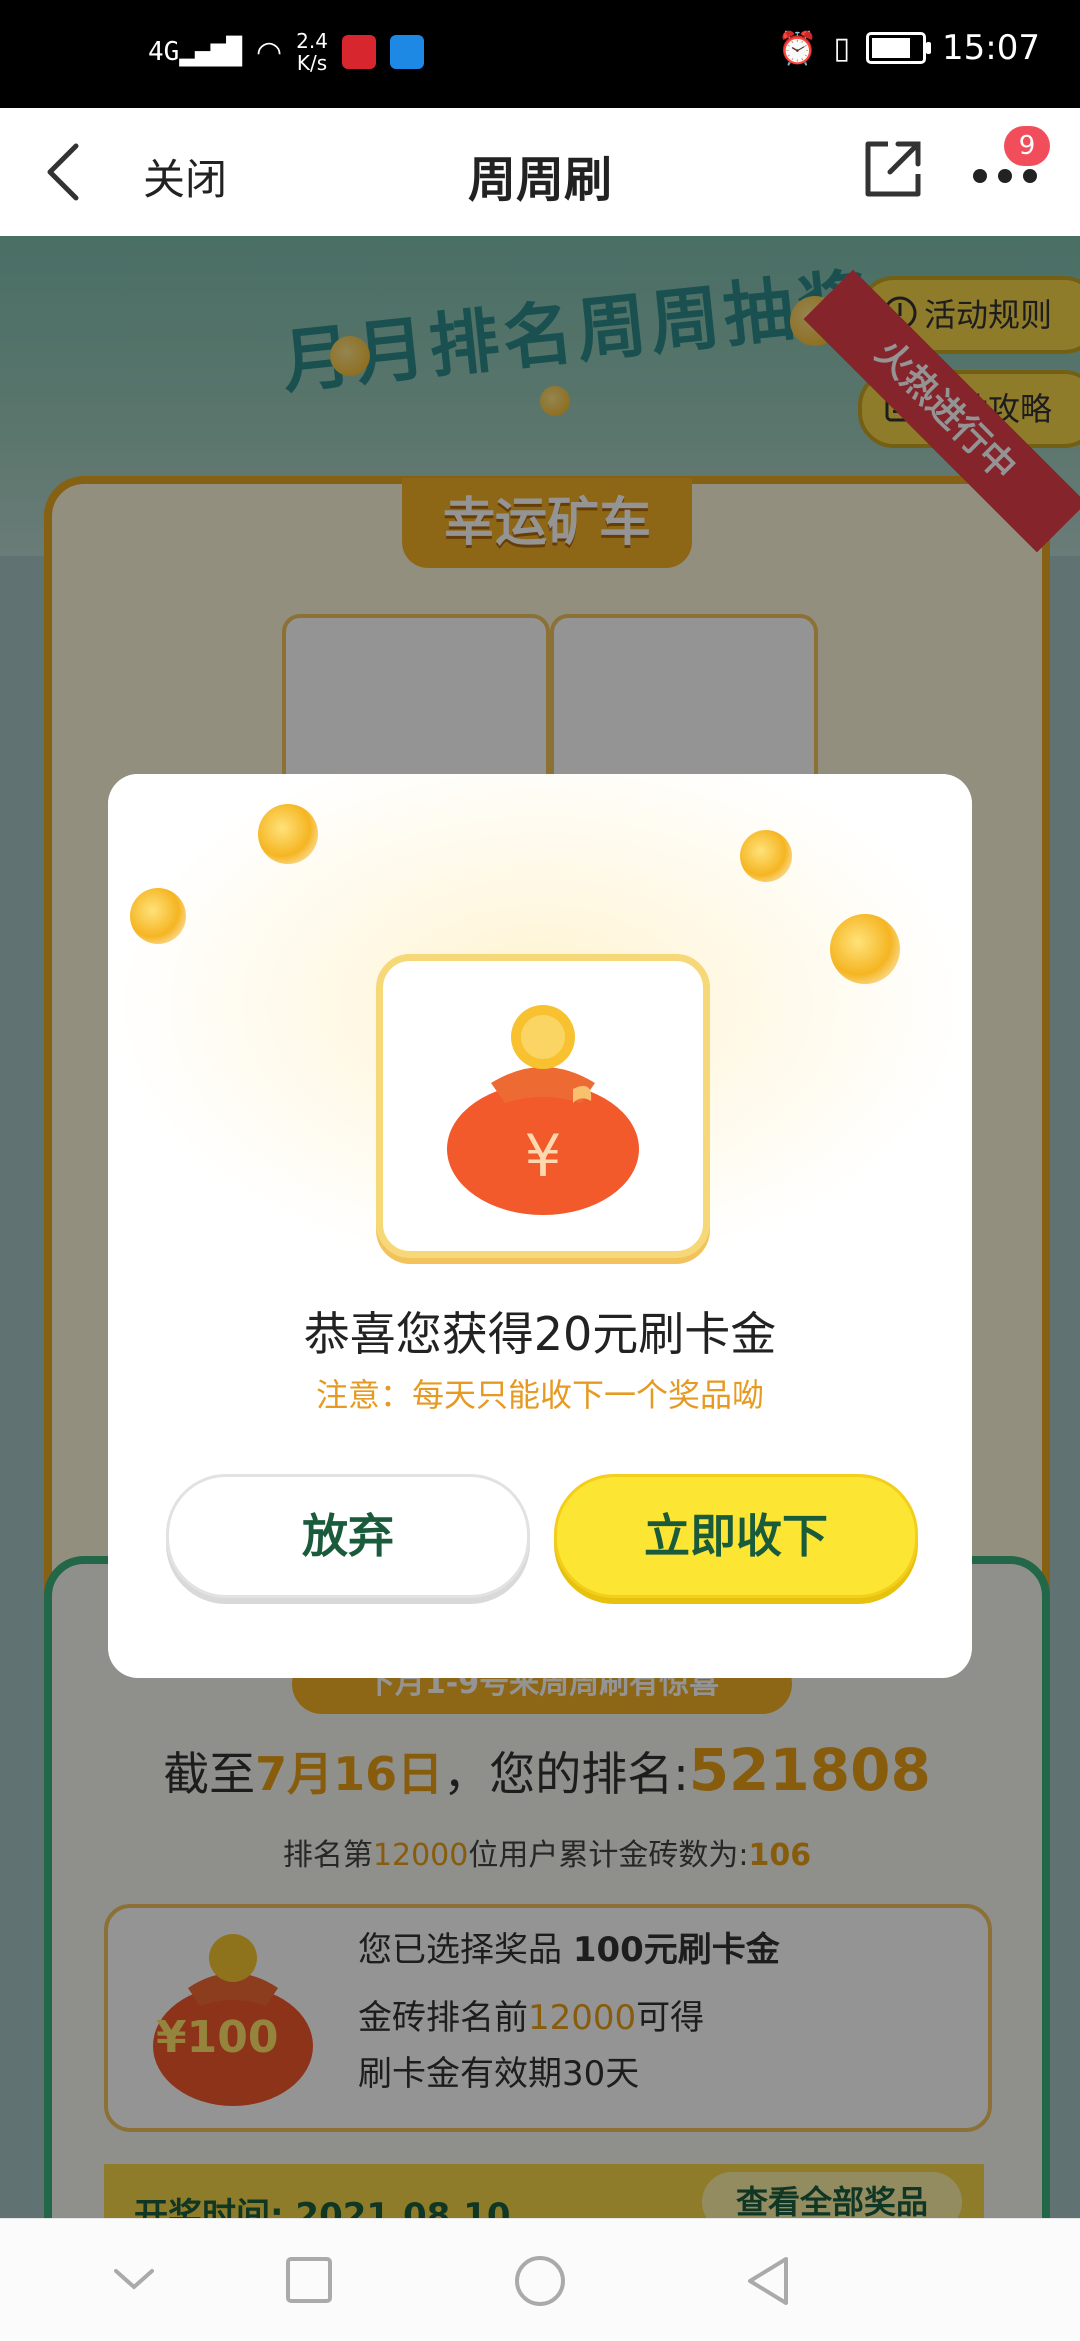  I want to click on prize-image-frame: ¥, so click(543, 1106).